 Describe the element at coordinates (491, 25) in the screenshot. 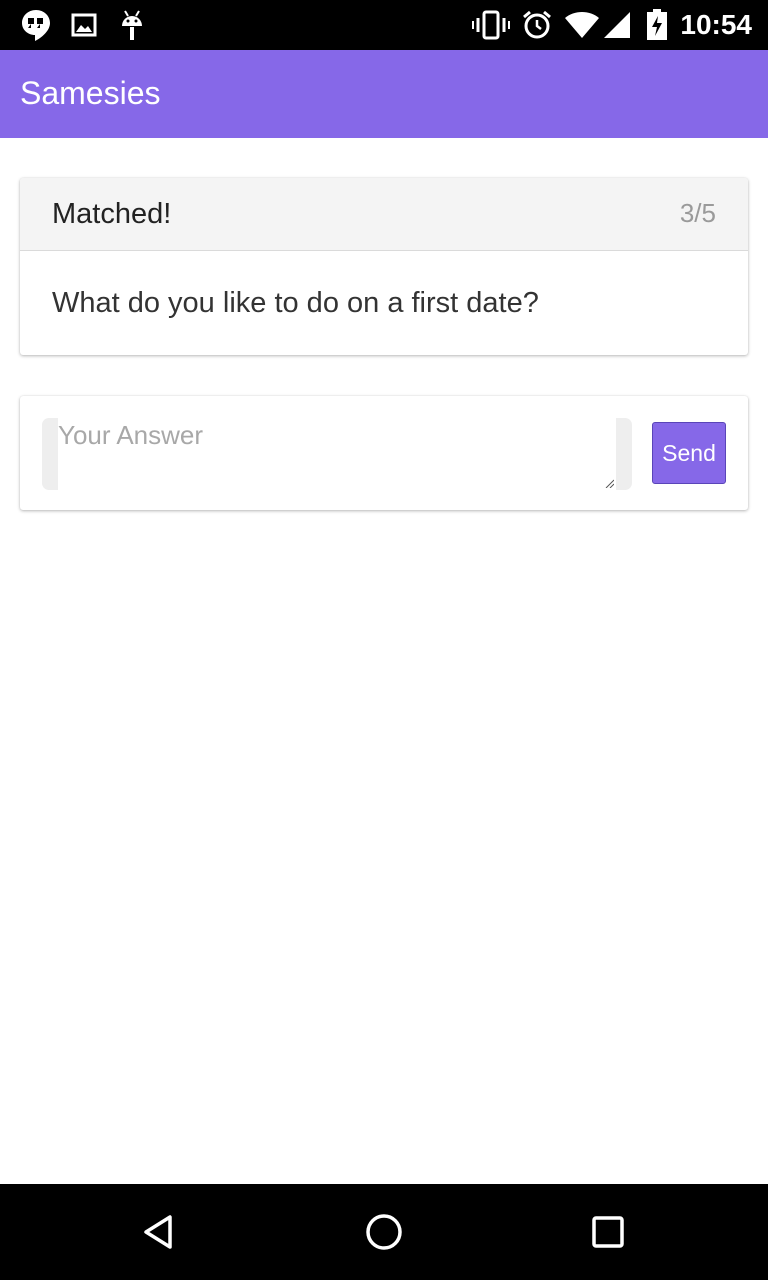

I see `vibrate-icon` at that location.